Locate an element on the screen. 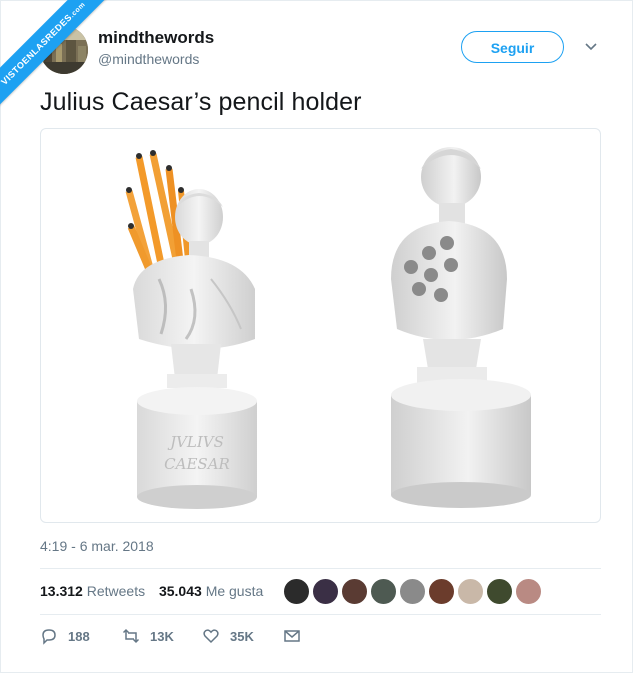 This screenshot has height=673, width=633. likes-stat: 35.043 Me gusta is located at coordinates (211, 591).